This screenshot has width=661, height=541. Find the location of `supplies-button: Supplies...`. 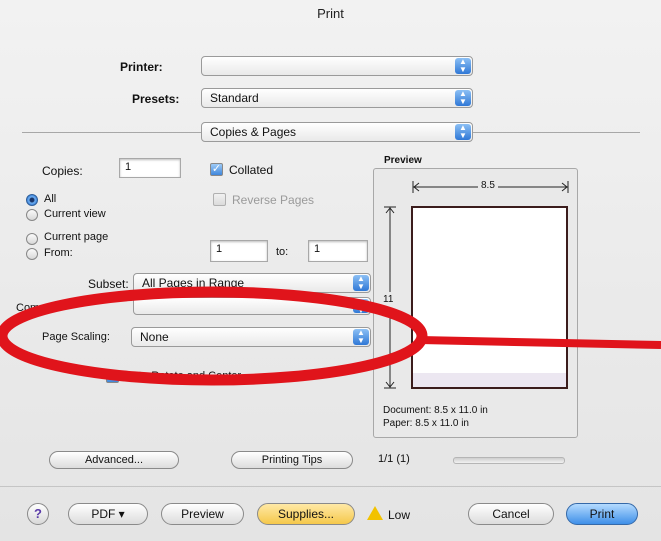

supplies-button: Supplies... is located at coordinates (306, 514).